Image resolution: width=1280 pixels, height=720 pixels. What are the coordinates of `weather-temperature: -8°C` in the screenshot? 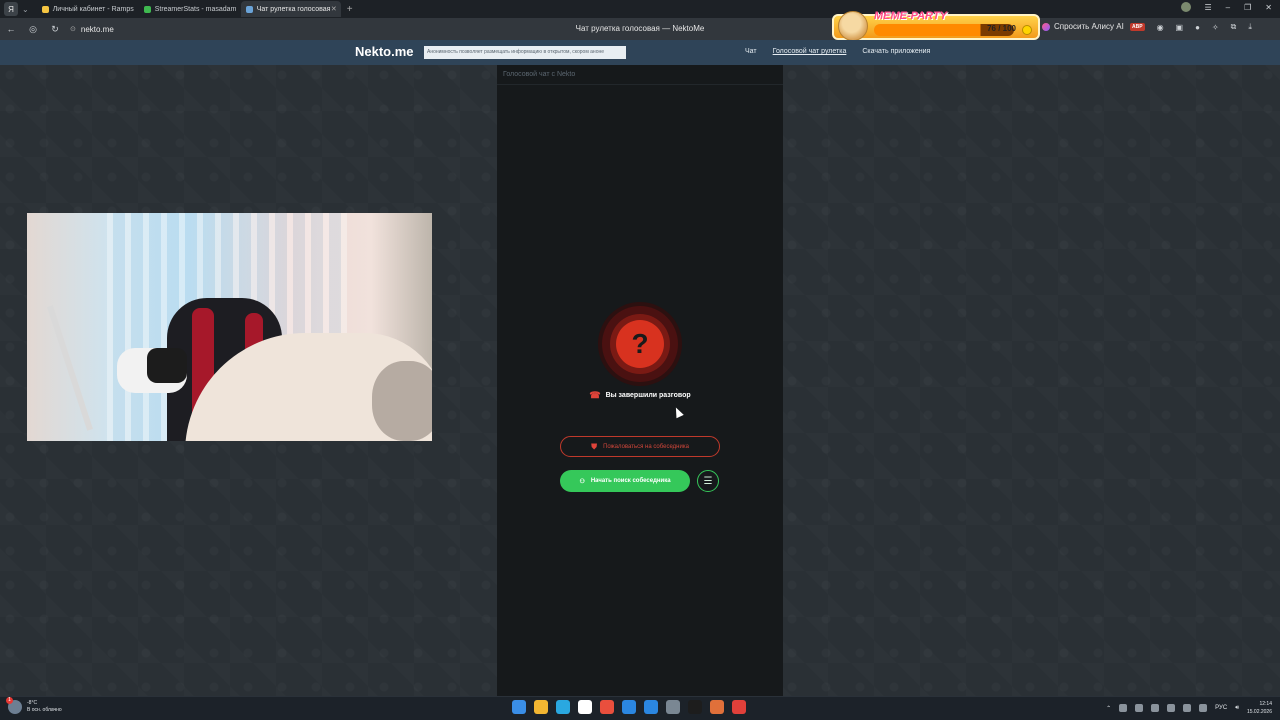 It's located at (32, 703).